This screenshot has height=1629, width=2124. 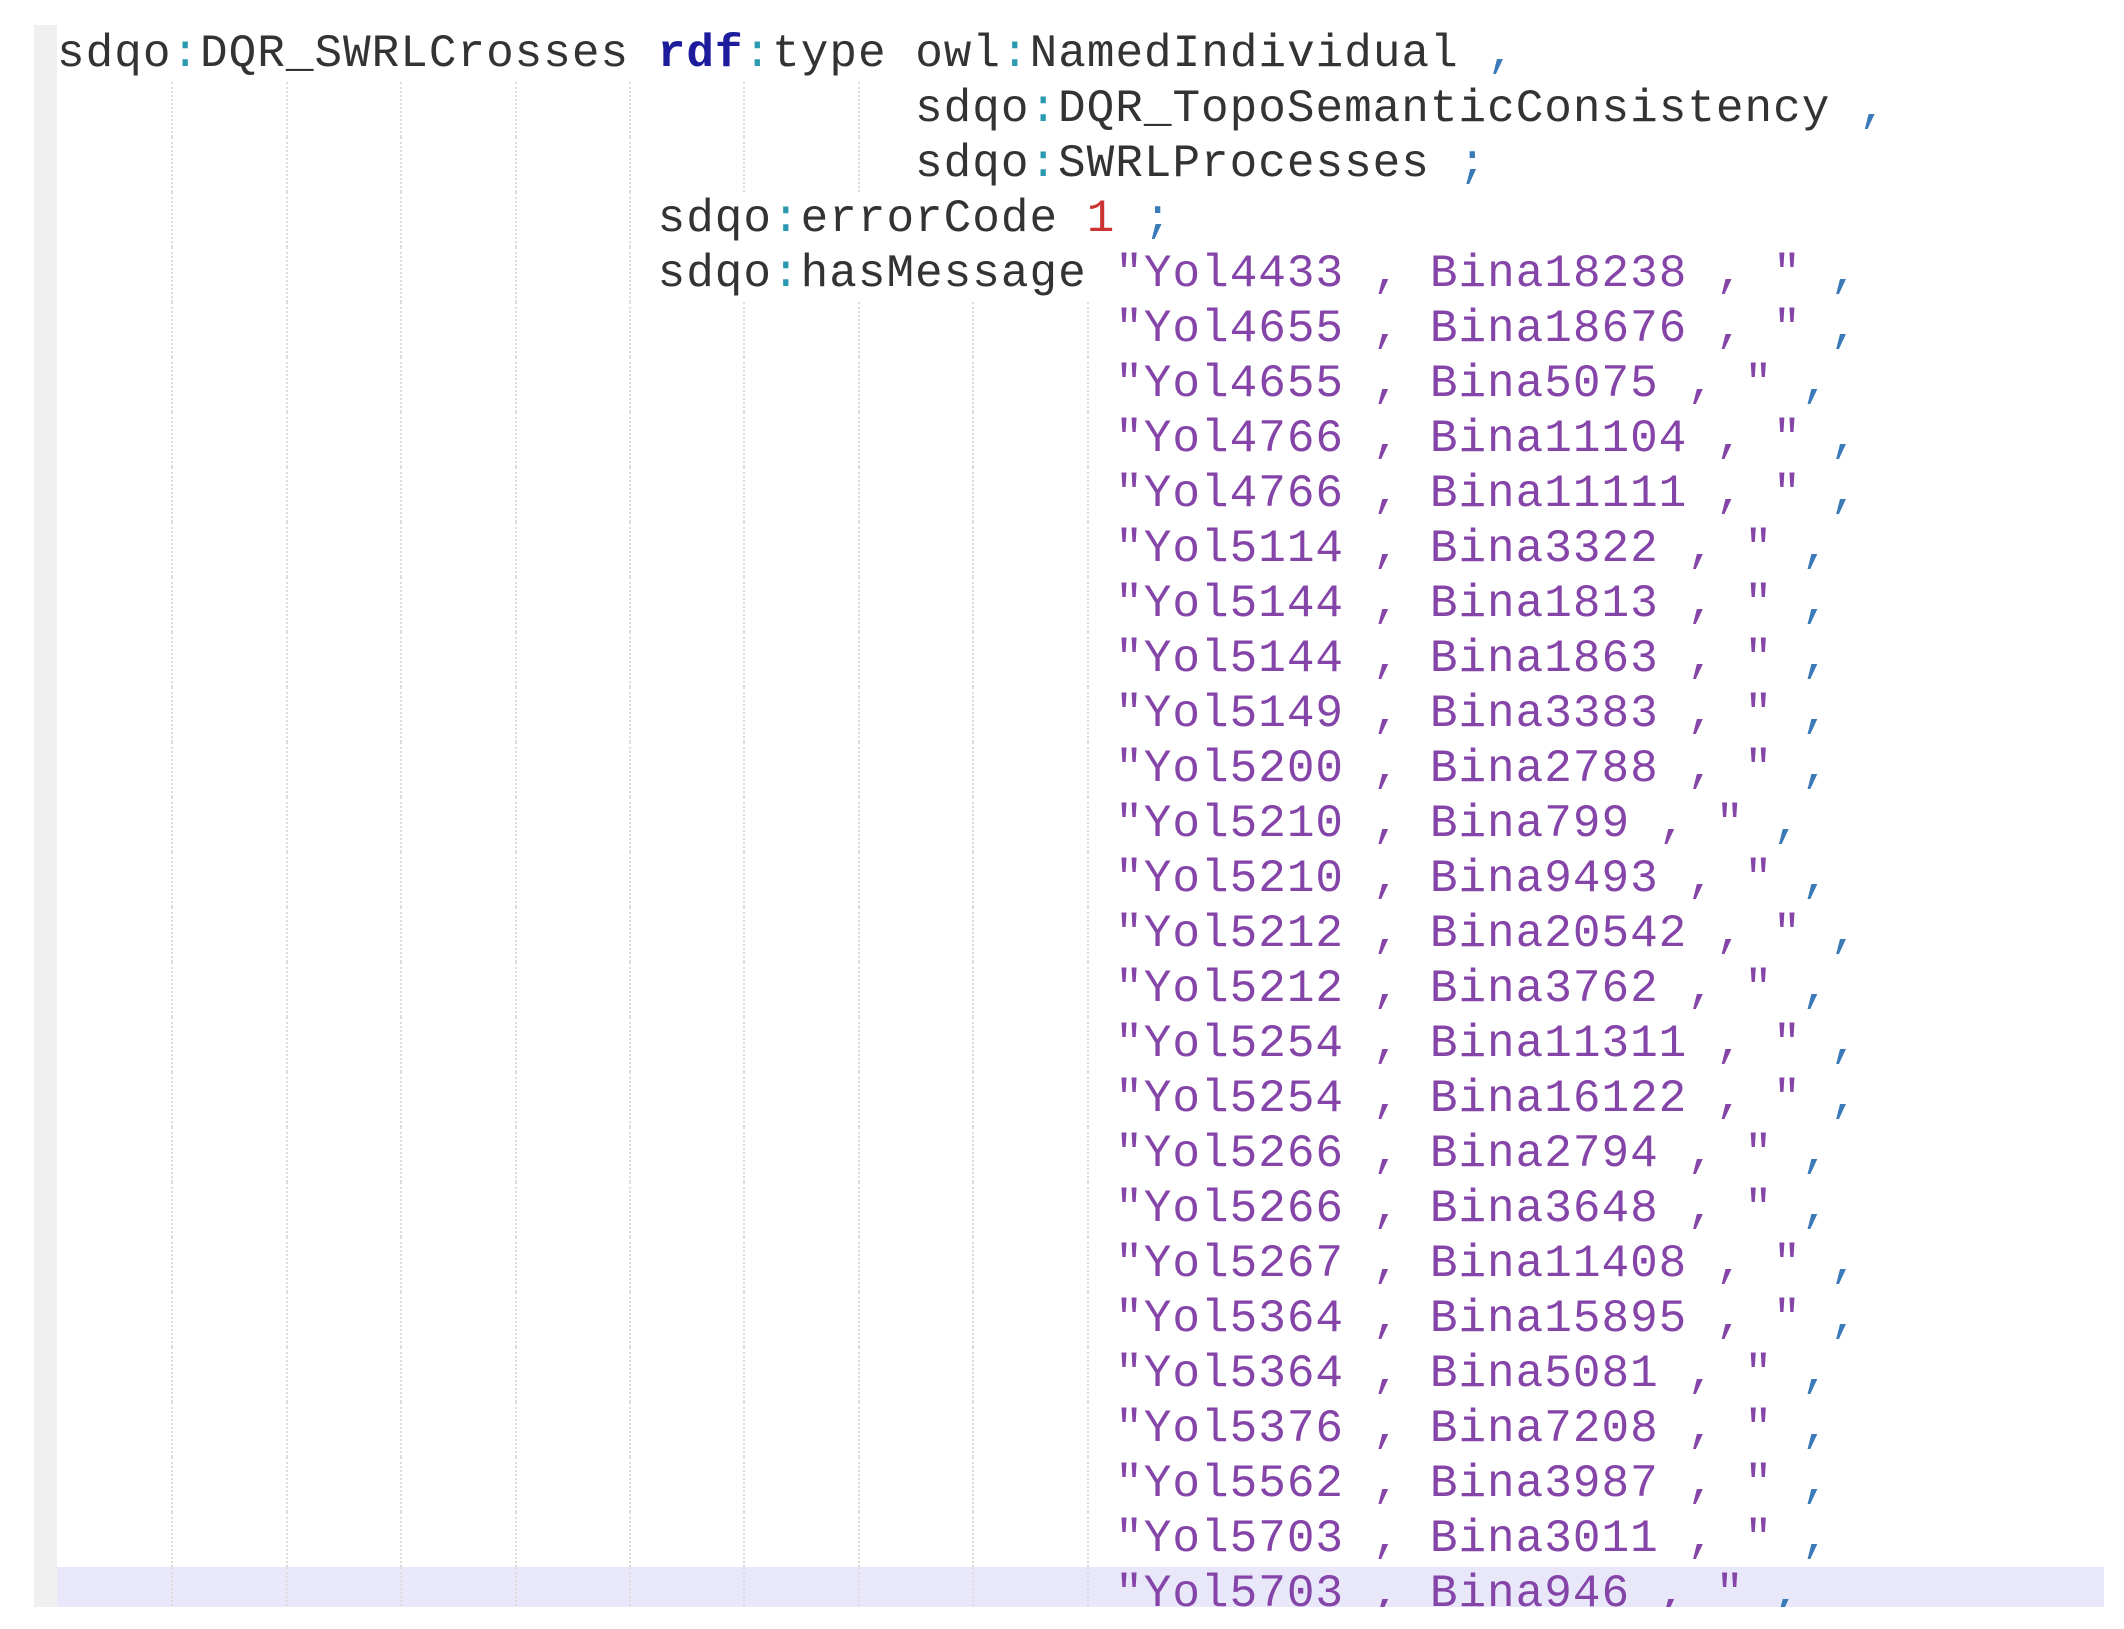 I want to click on code-line: "Yol5114 , Bina3322 , " ,, so click(x=1080, y=549).